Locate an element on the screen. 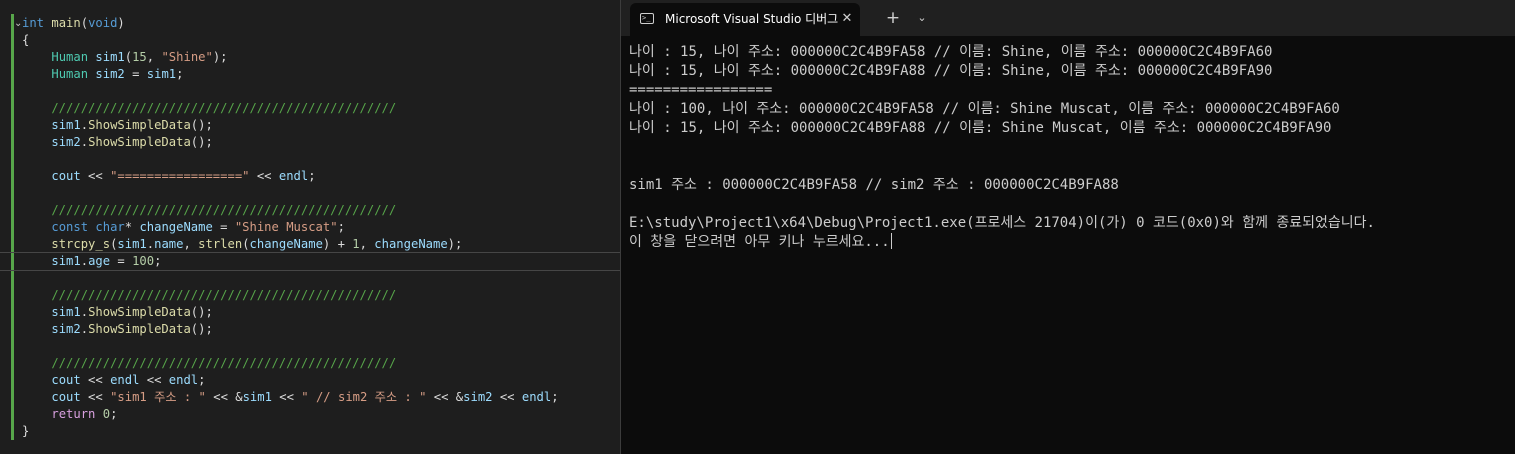 The height and width of the screenshot is (454, 1515). code-line: sim1.age = 100; is located at coordinates (310, 261).